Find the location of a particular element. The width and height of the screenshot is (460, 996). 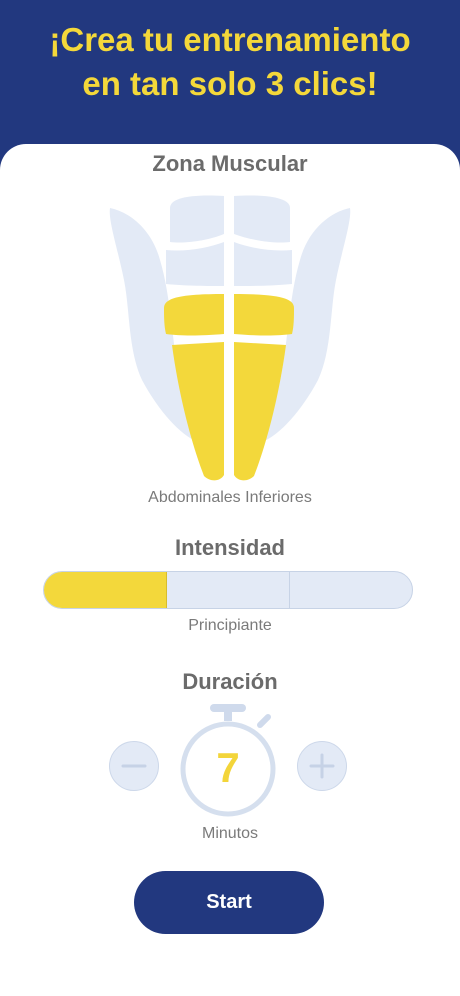

upper-ab-right-top is located at coordinates (262, 219).